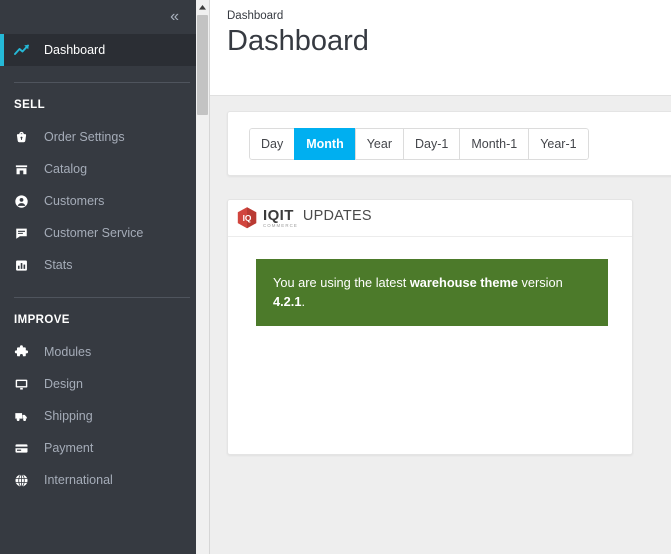  Describe the element at coordinates (25, 201) in the screenshot. I see `user-circle-icon` at that location.